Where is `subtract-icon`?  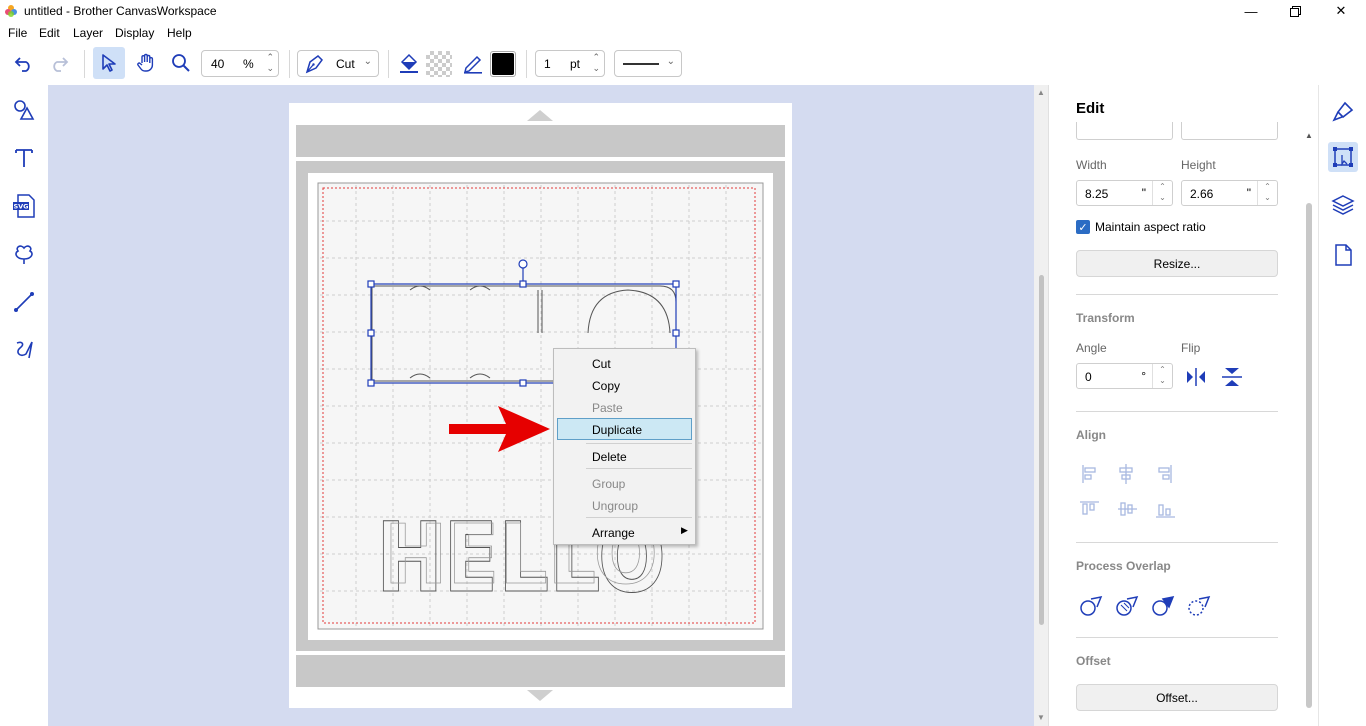
subtract-icon is located at coordinates (1163, 605).